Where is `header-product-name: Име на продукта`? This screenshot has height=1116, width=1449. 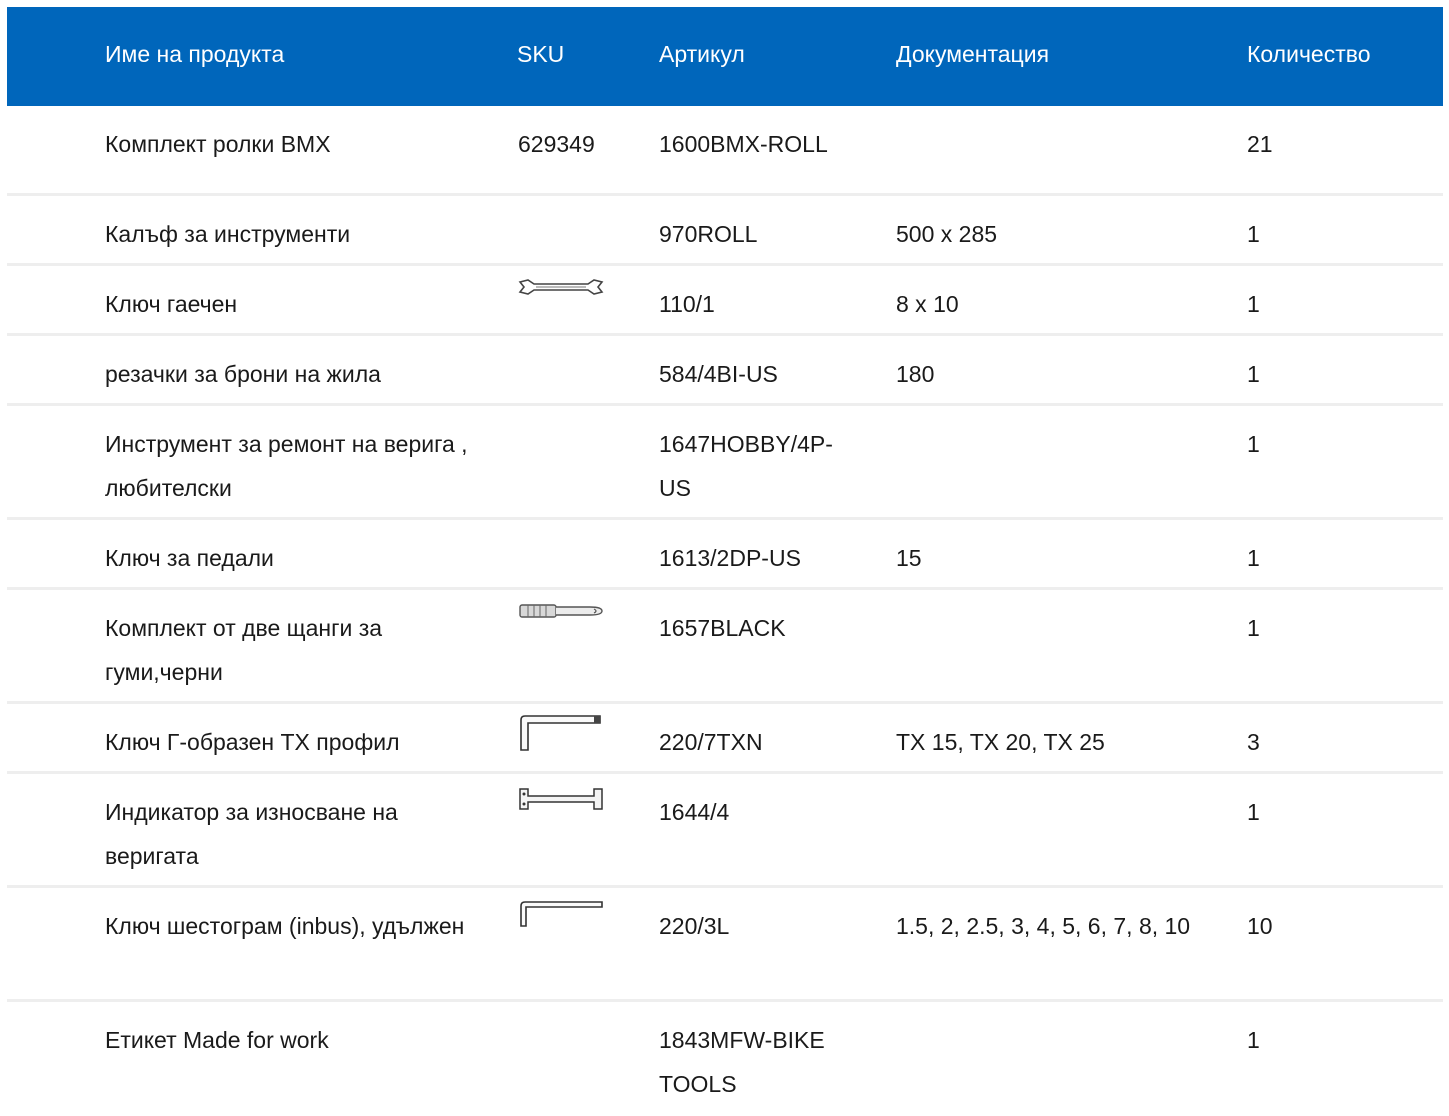 header-product-name: Име на продукта is located at coordinates (300, 54).